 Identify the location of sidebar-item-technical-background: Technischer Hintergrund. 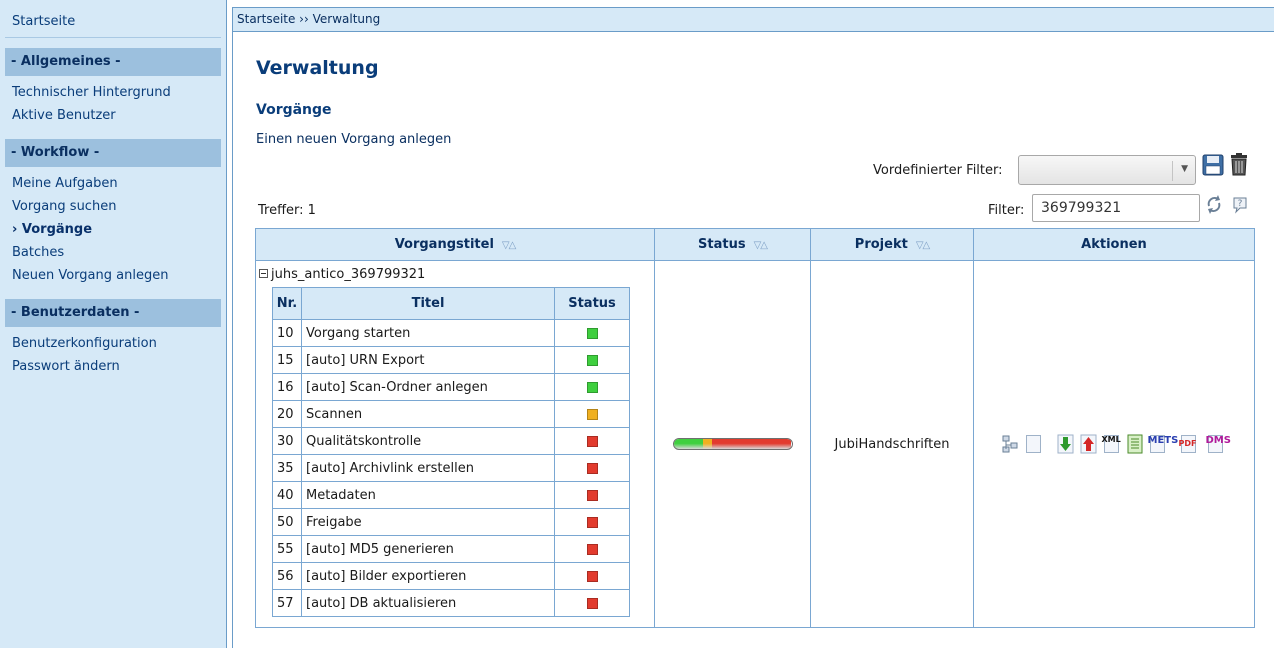
(113, 92).